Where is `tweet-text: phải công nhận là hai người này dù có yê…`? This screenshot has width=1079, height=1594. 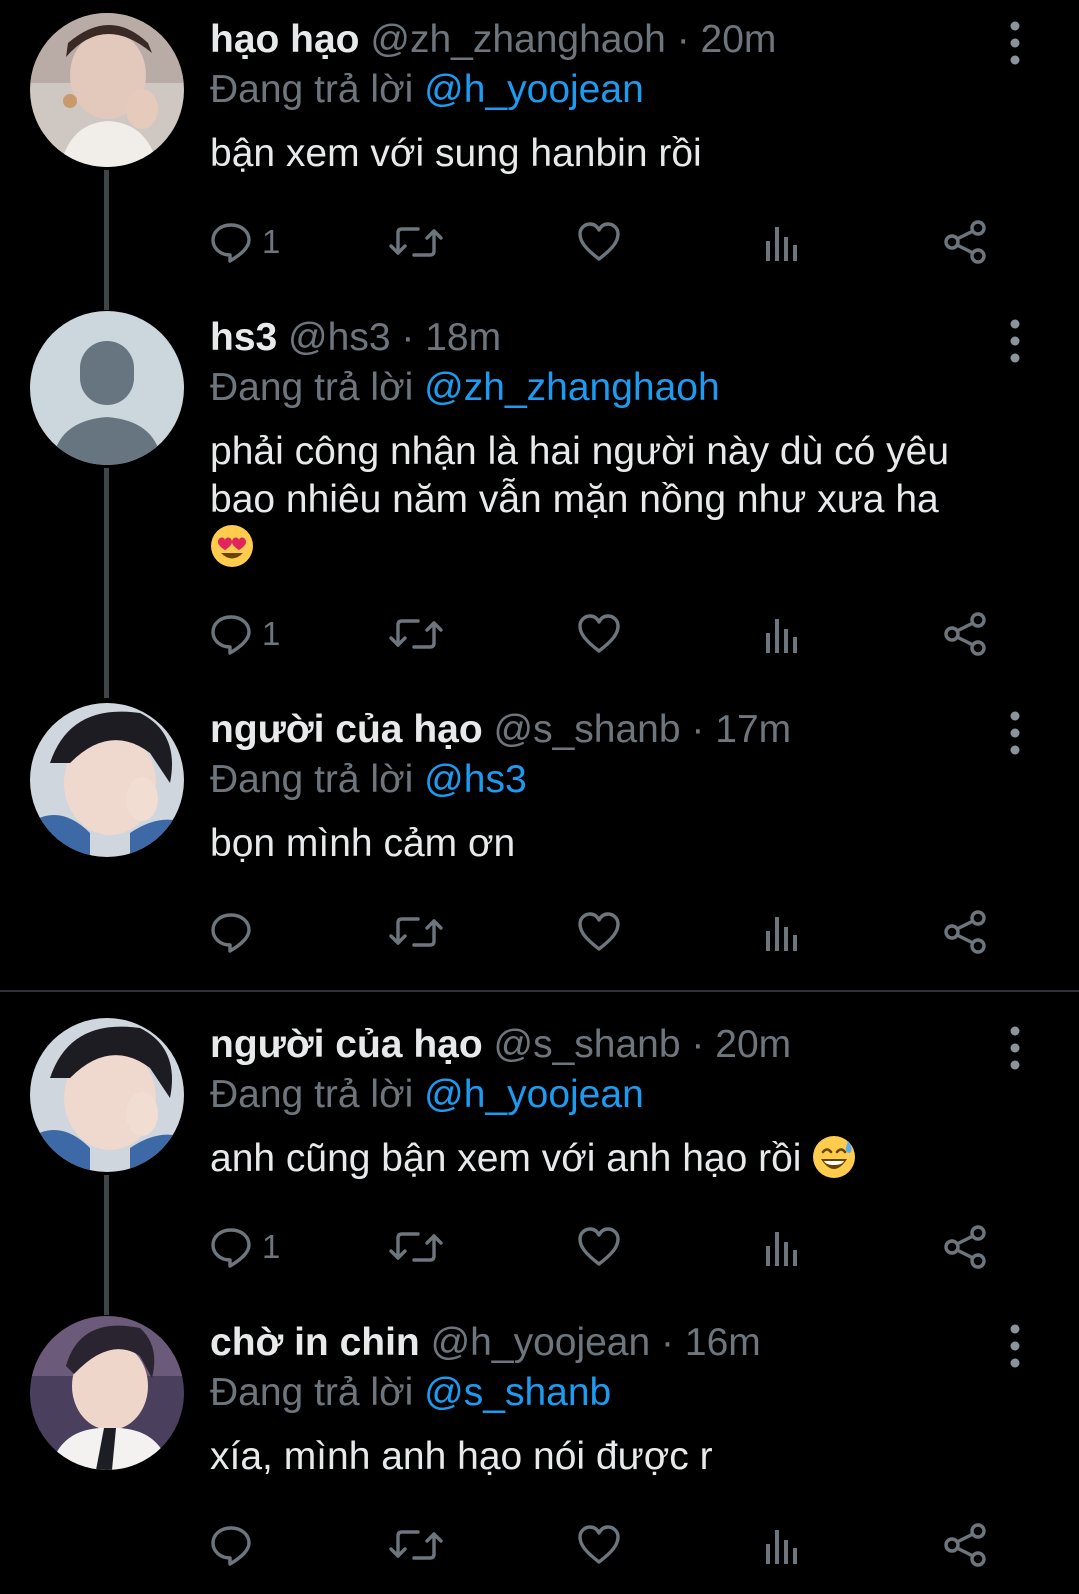 tweet-text: phải công nhận là hai người này dù có yê… is located at coordinates (620, 500).